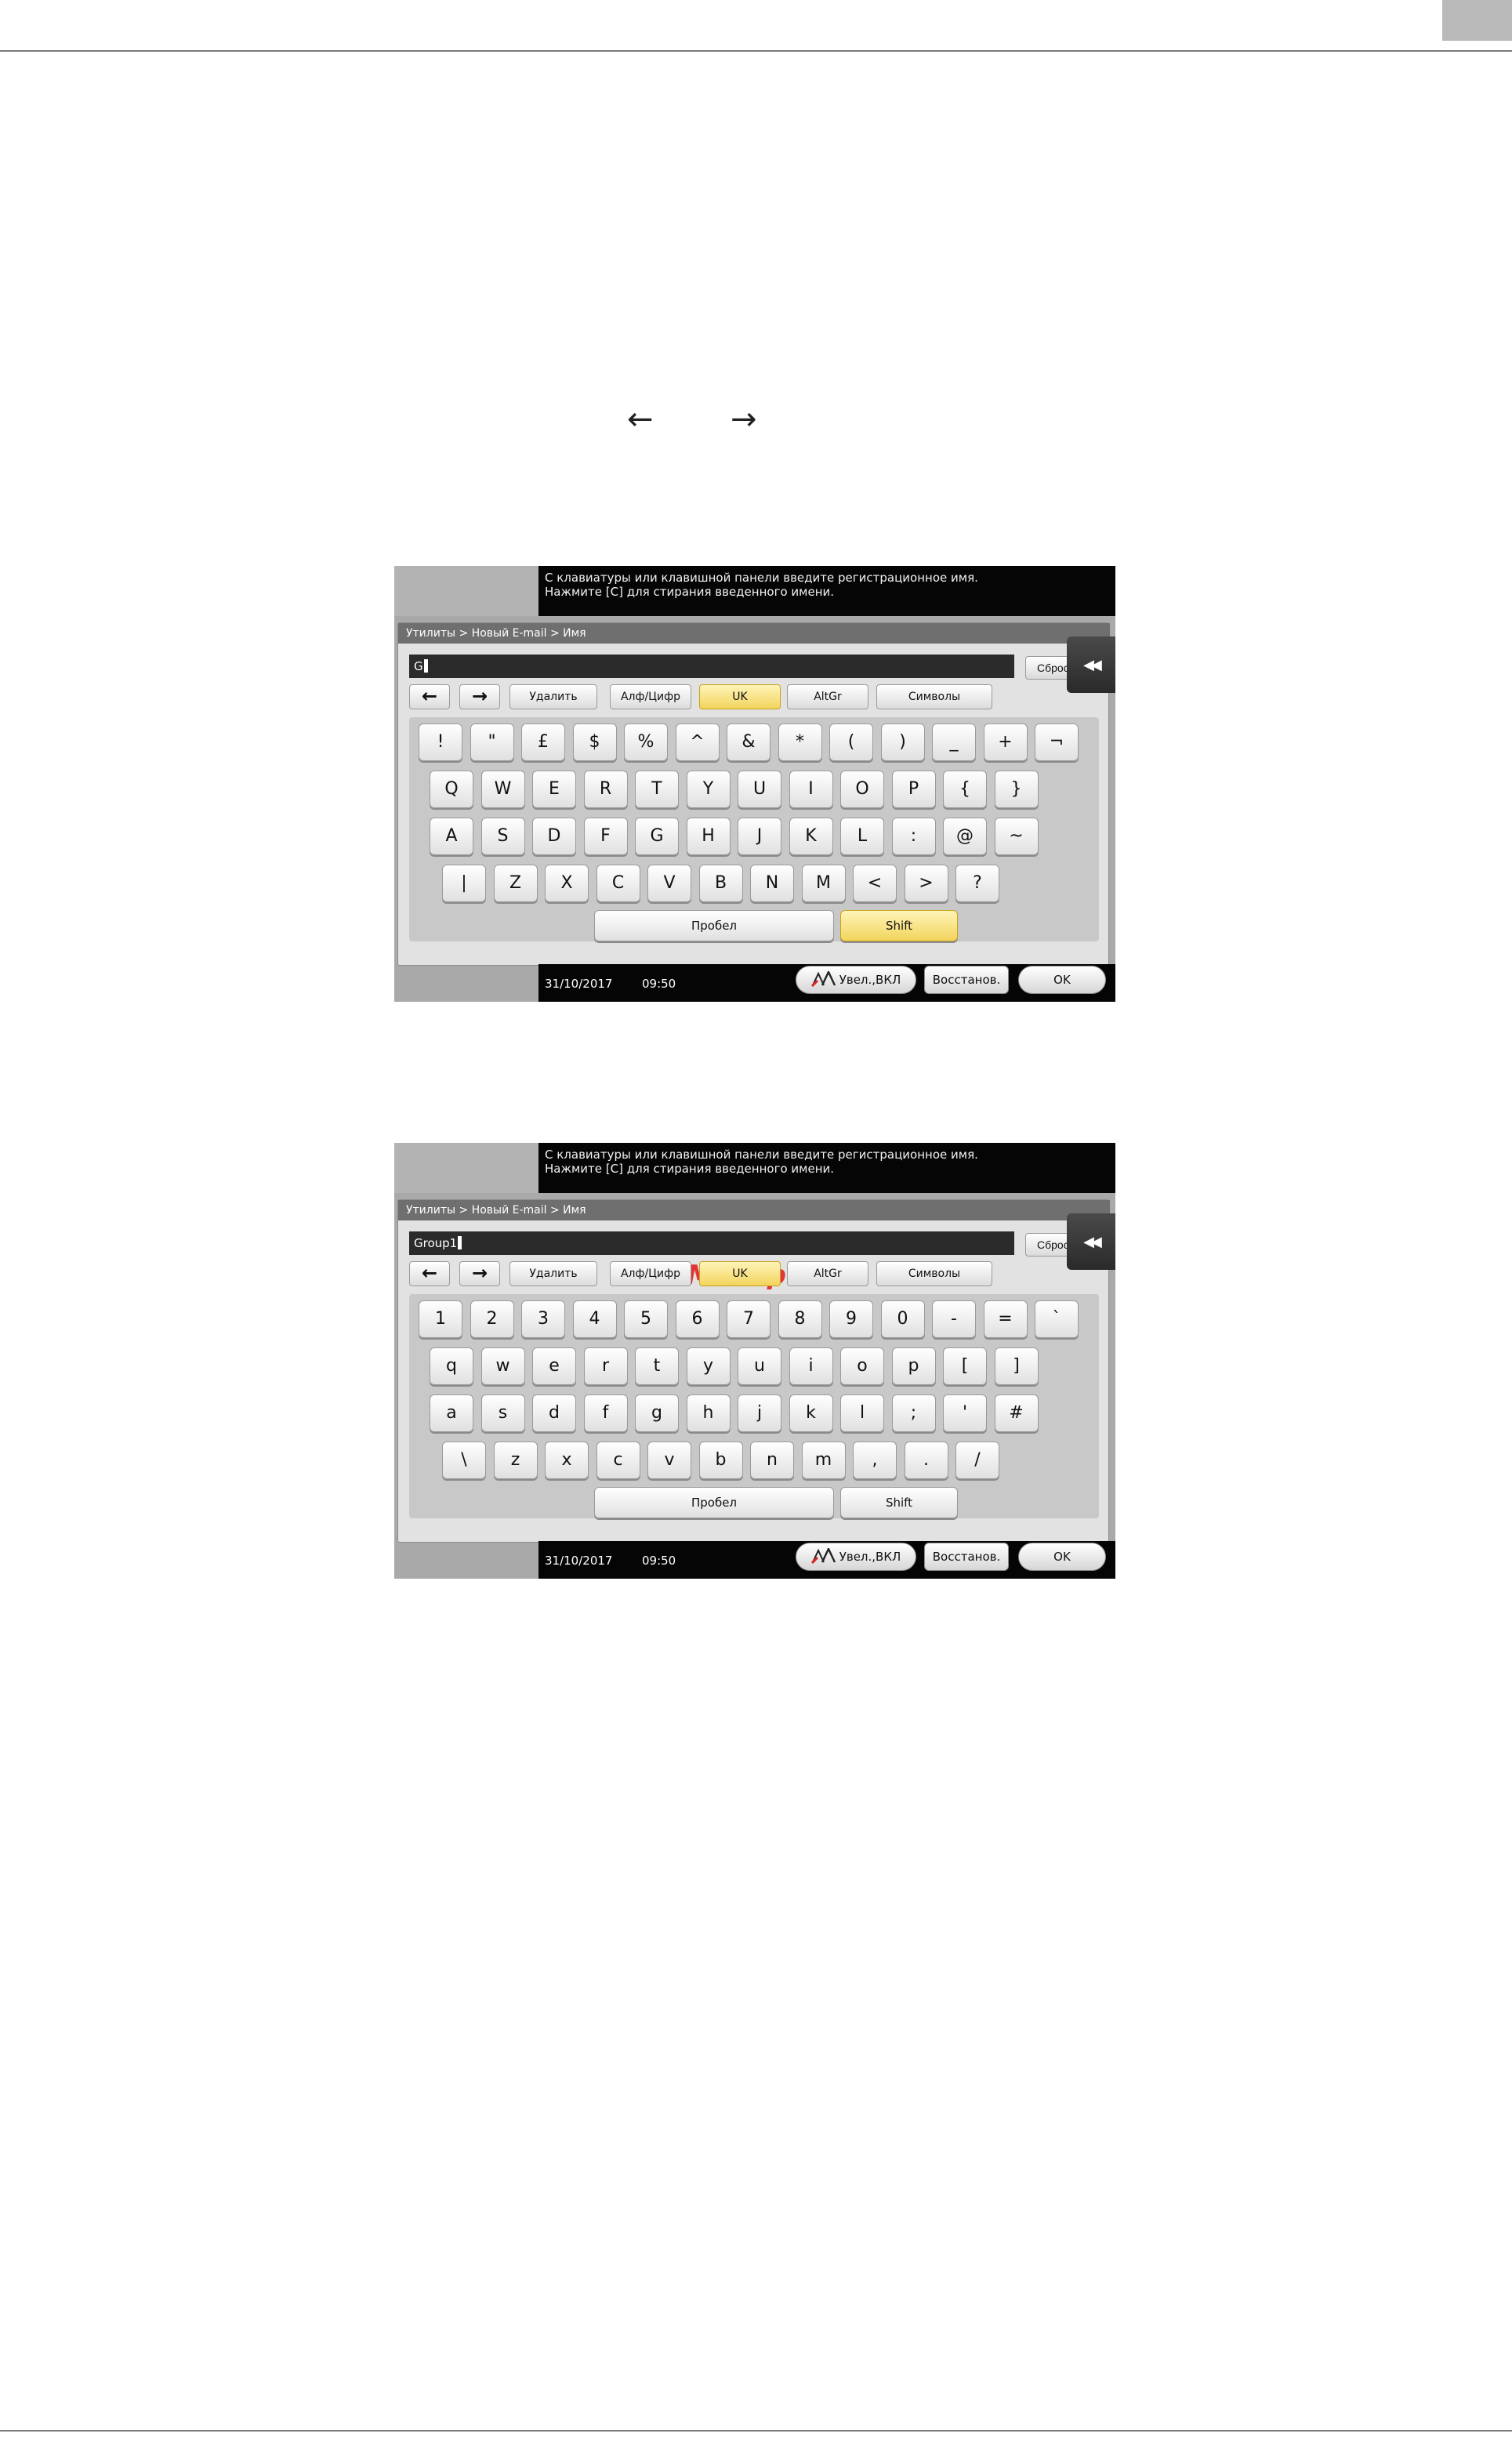 This screenshot has width=1512, height=2437. I want to click on key-row2-1: q, so click(451, 1366).